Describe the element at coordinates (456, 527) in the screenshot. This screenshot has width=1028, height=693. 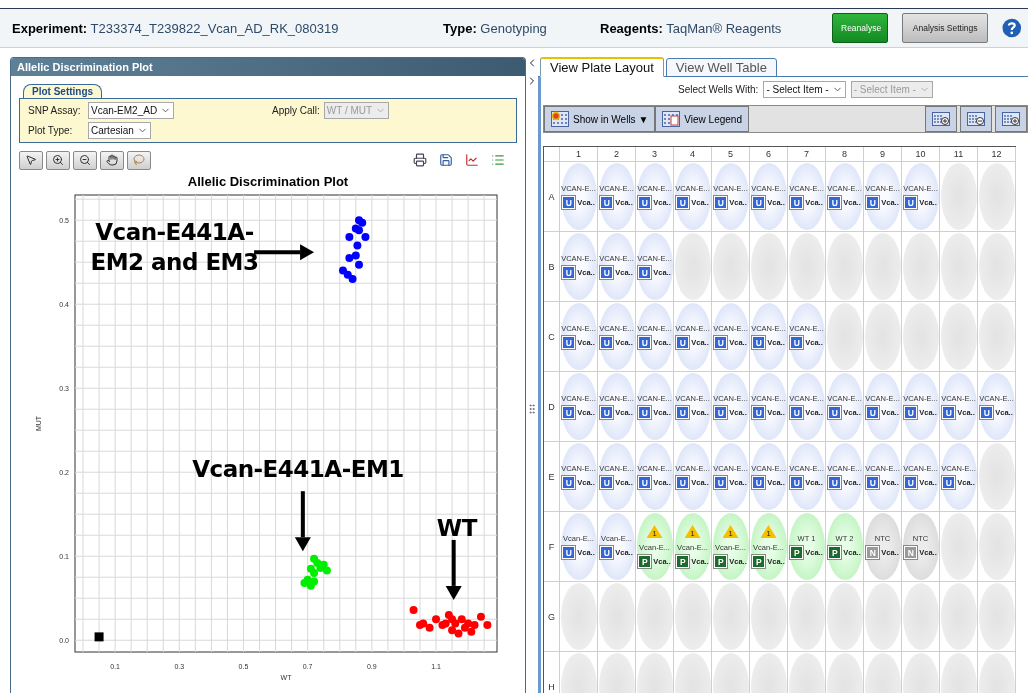
I see `annotation-label: WT` at that location.